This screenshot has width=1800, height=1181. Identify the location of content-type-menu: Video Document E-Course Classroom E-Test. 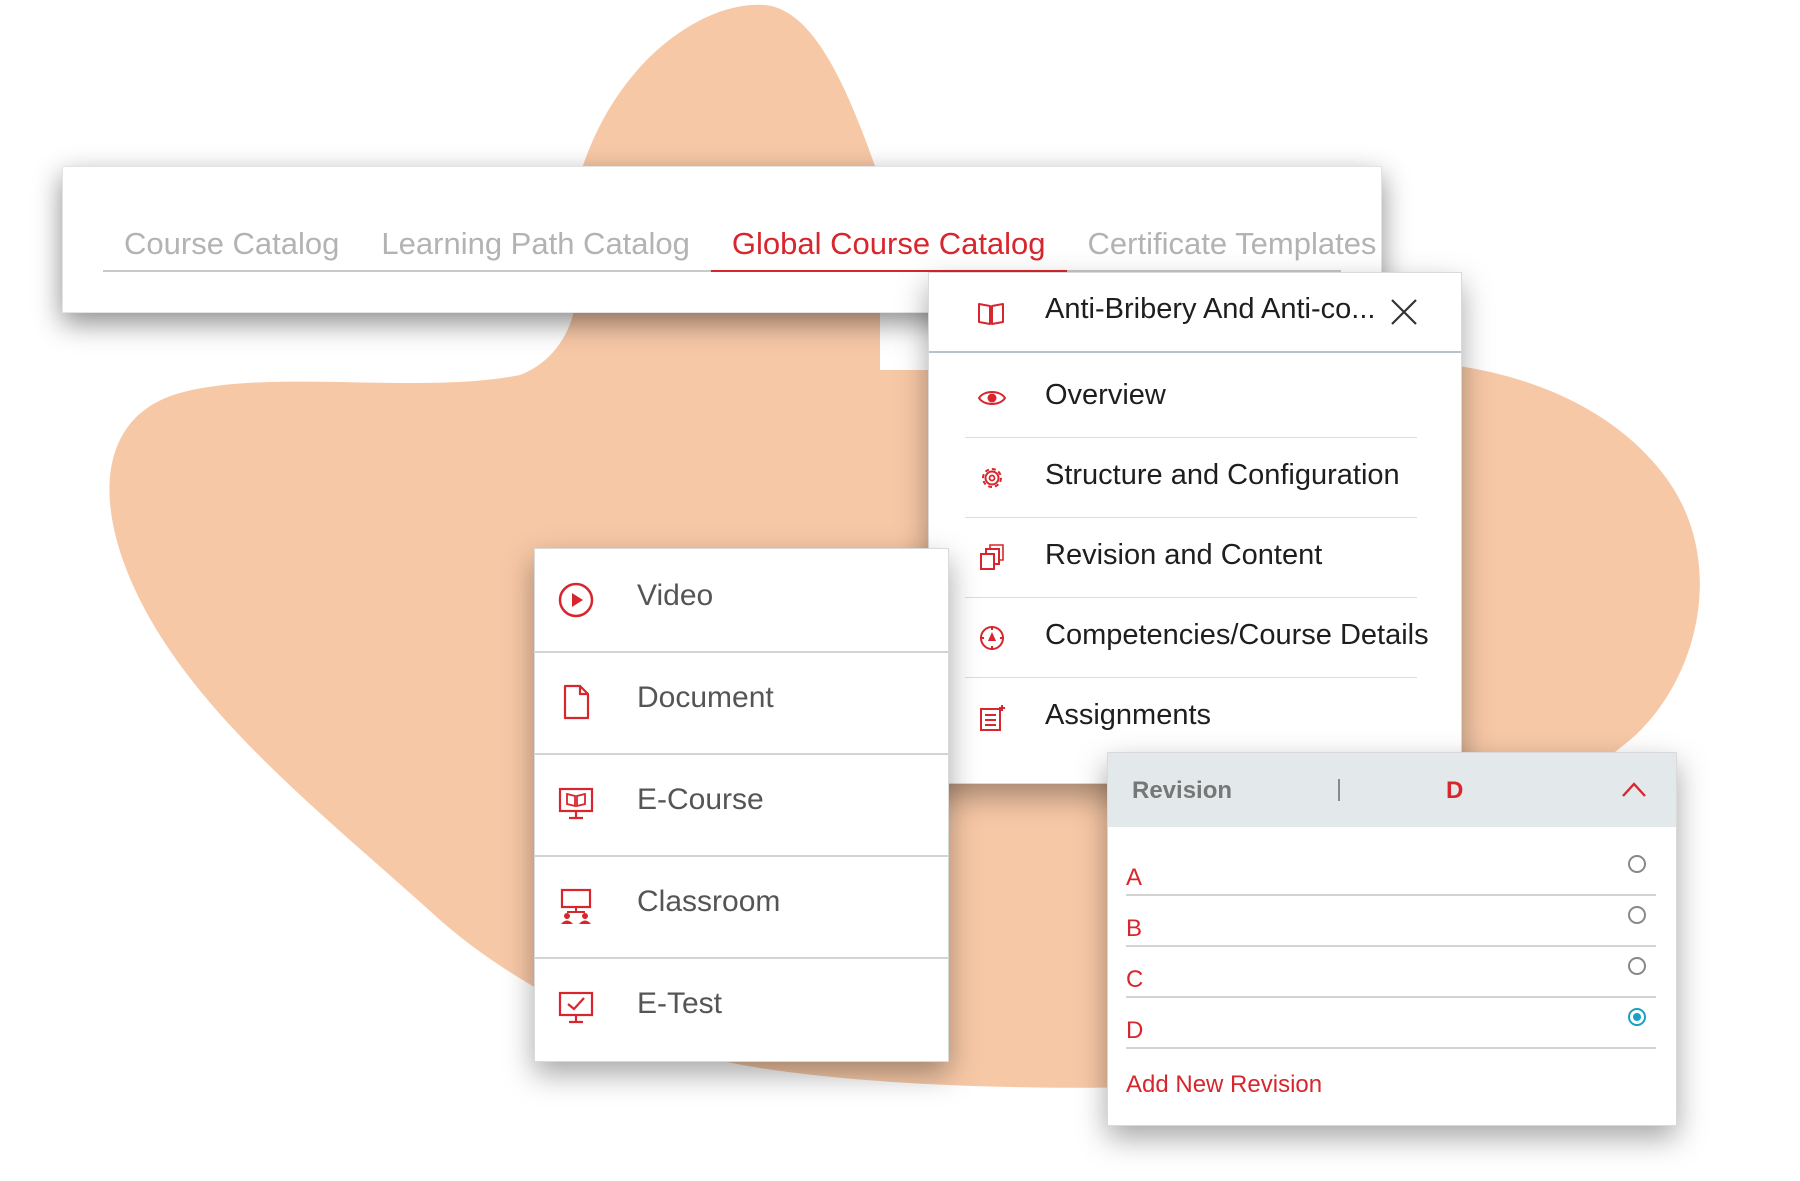
(741, 805).